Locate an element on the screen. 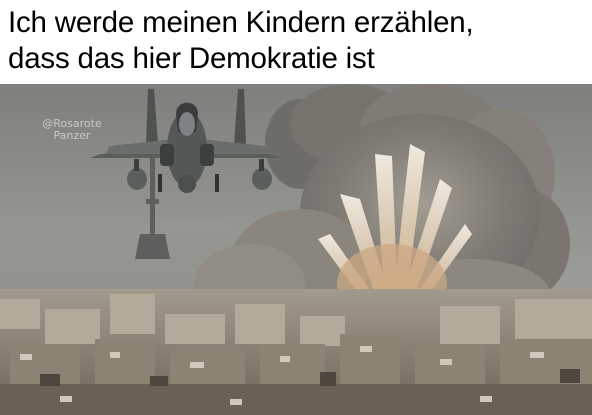 The height and width of the screenshot is (415, 592). watermark: @Rosarote Panzer is located at coordinates (72, 130).